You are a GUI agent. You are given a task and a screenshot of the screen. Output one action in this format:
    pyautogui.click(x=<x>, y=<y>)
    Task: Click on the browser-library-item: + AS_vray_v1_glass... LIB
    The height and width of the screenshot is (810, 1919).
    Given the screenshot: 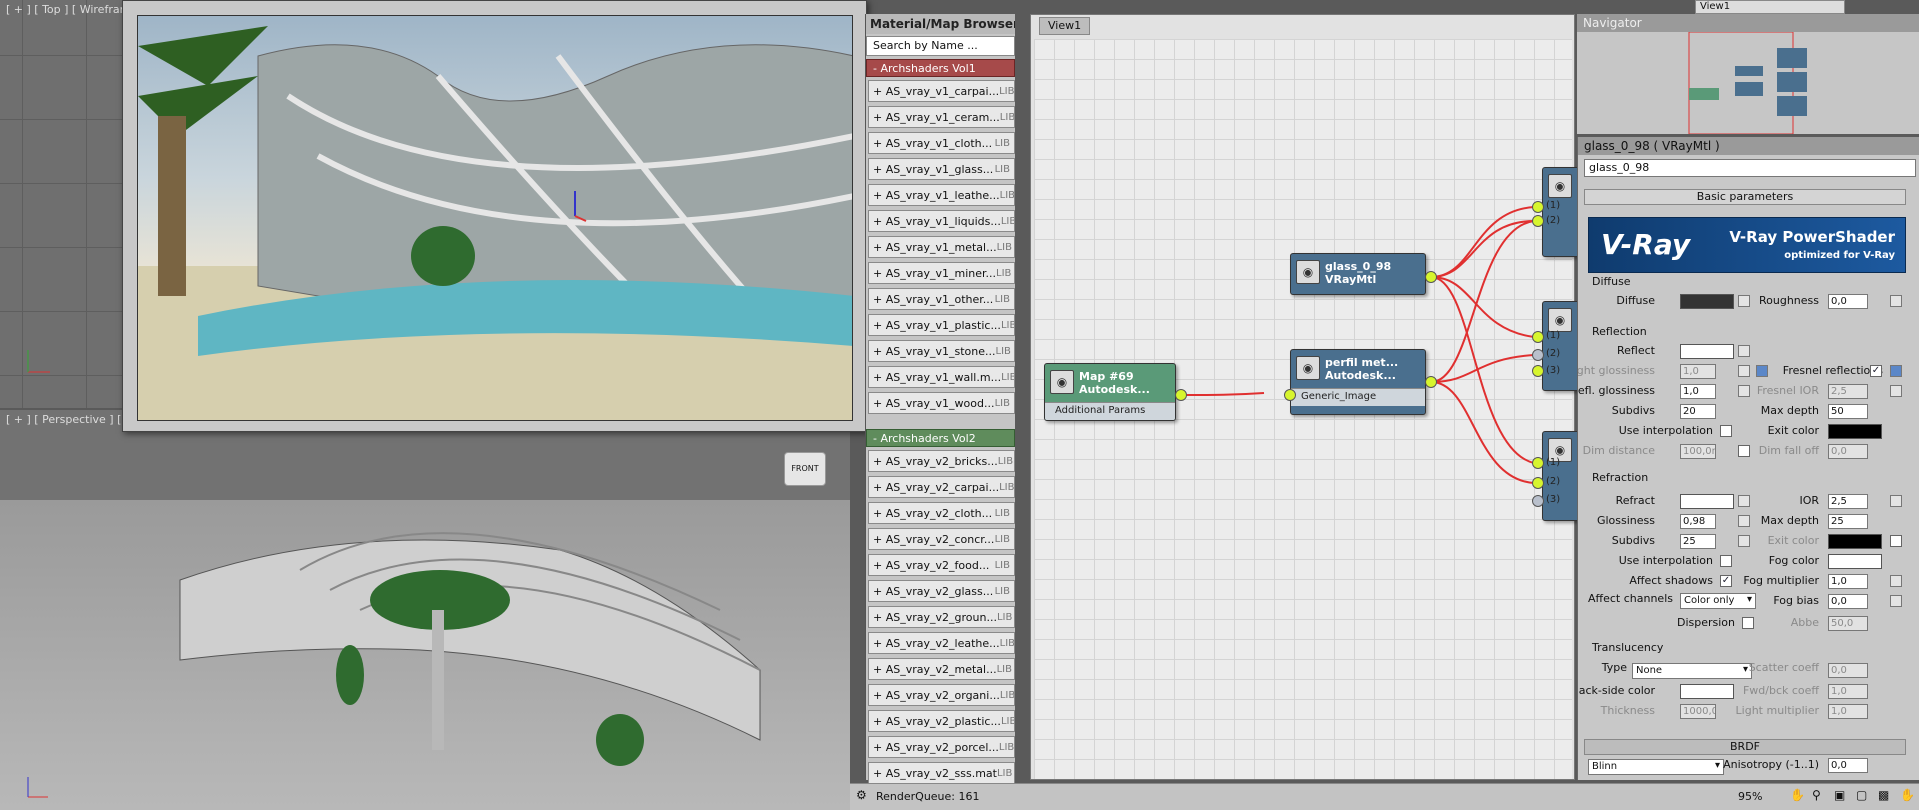 What is the action you would take?
    pyautogui.click(x=941, y=169)
    